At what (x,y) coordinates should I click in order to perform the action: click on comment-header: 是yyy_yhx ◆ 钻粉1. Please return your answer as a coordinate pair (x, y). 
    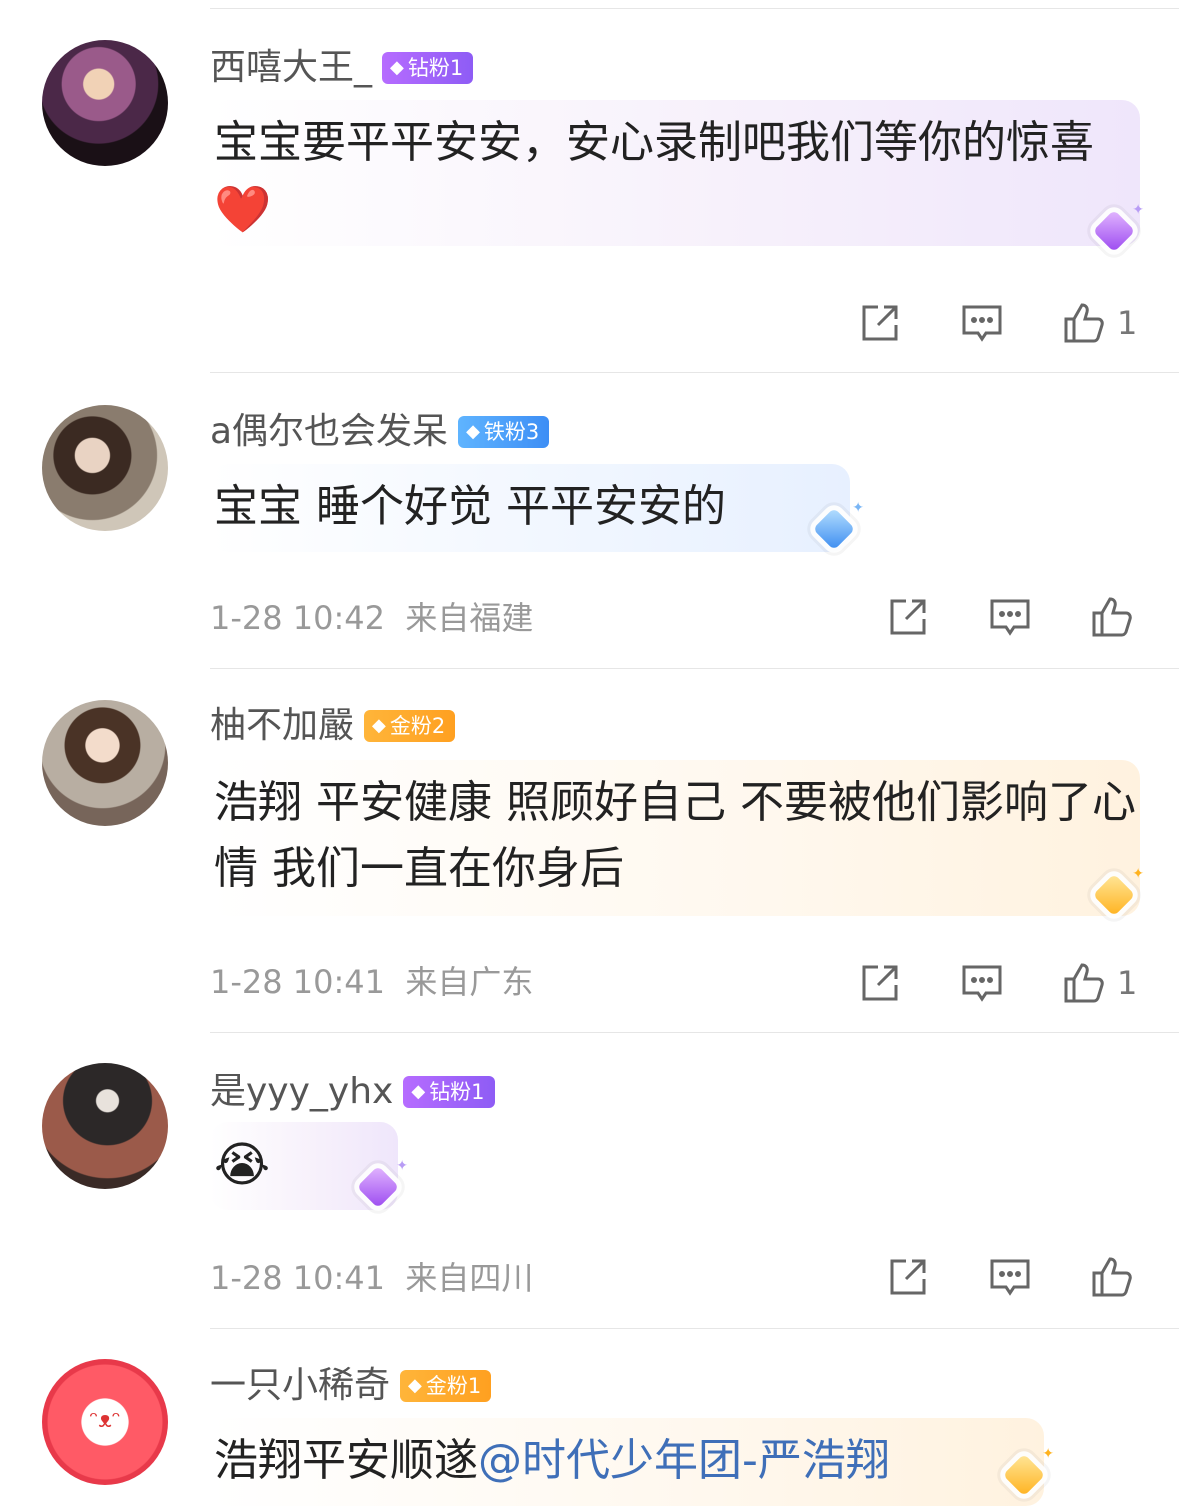
    Looking at the image, I should click on (352, 1092).